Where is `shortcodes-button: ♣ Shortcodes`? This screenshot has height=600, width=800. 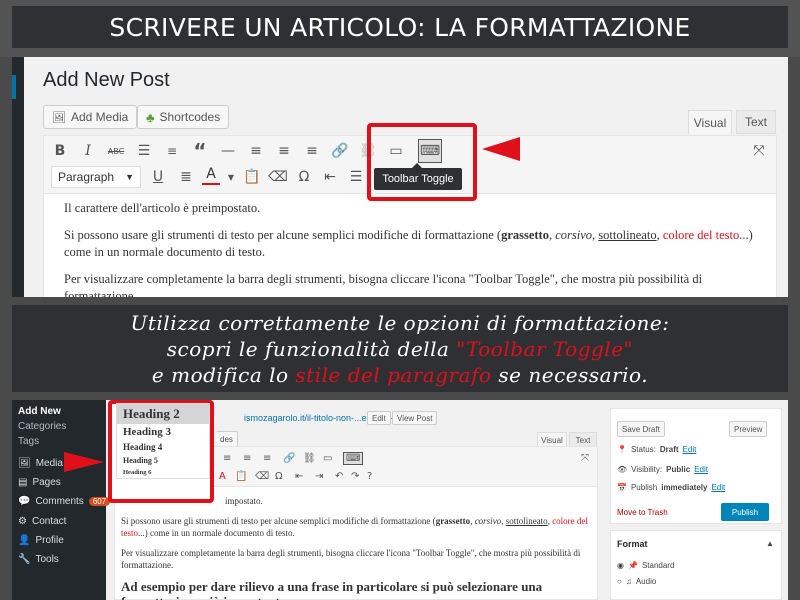
shortcodes-button: ♣ Shortcodes is located at coordinates (183, 117).